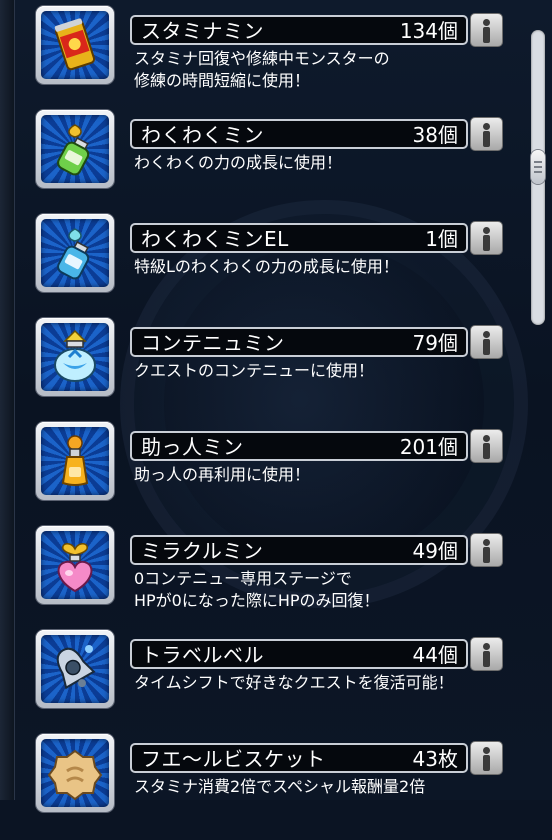 The height and width of the screenshot is (840, 552). What do you see at coordinates (538, 167) in the screenshot?
I see `scrollbar-thumb` at bounding box center [538, 167].